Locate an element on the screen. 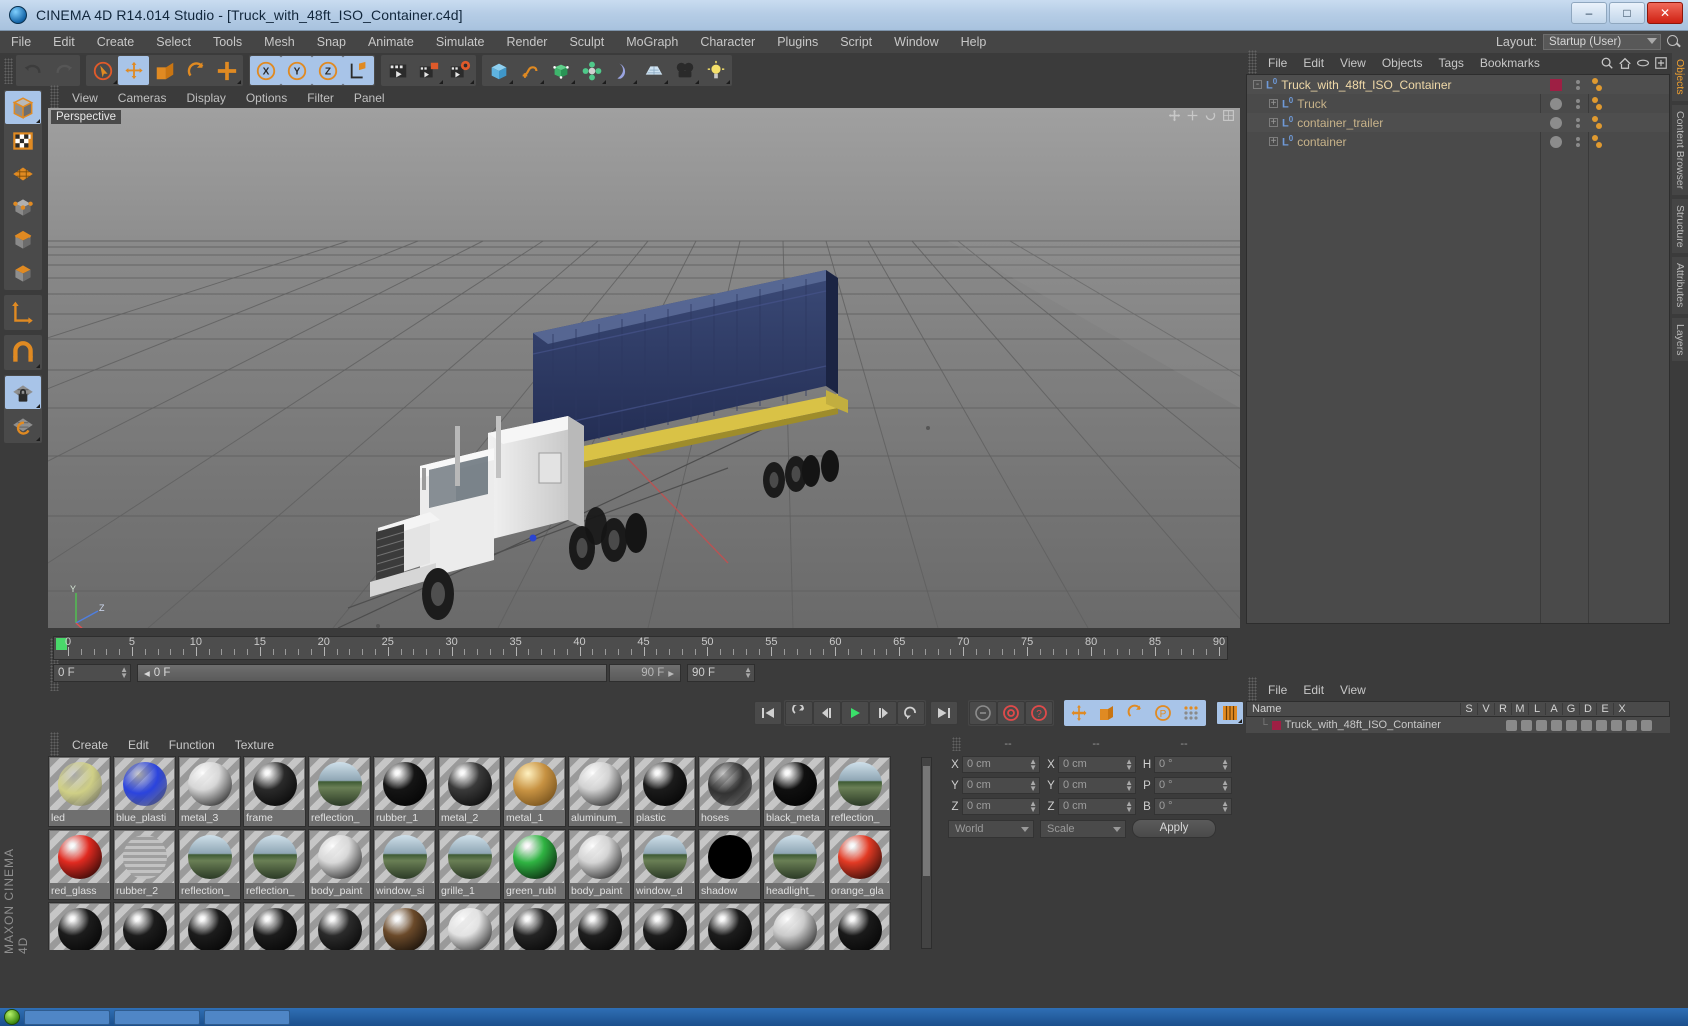  viewport-menu-view: View is located at coordinates (85, 98).